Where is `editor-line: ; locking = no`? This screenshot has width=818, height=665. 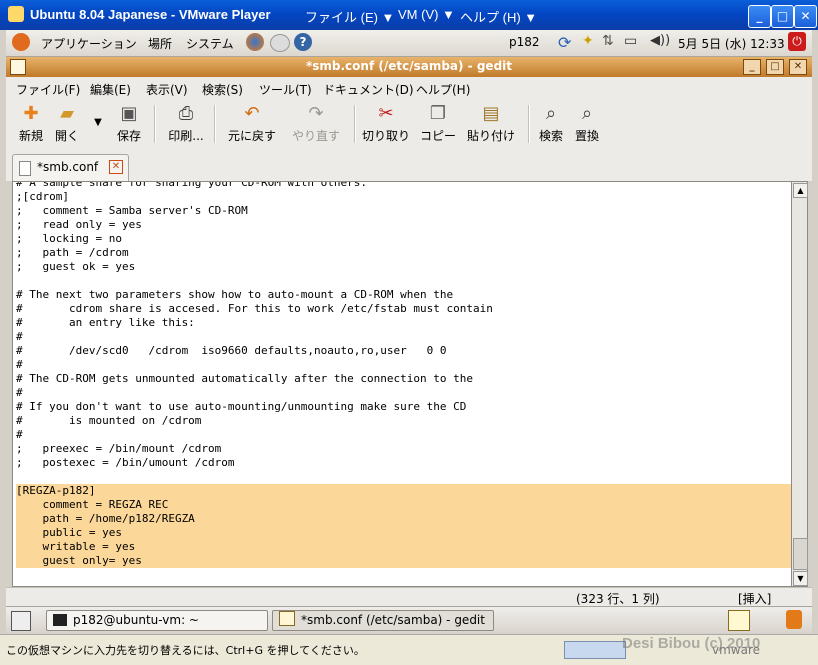 editor-line: ; locking = no is located at coordinates (403, 239).